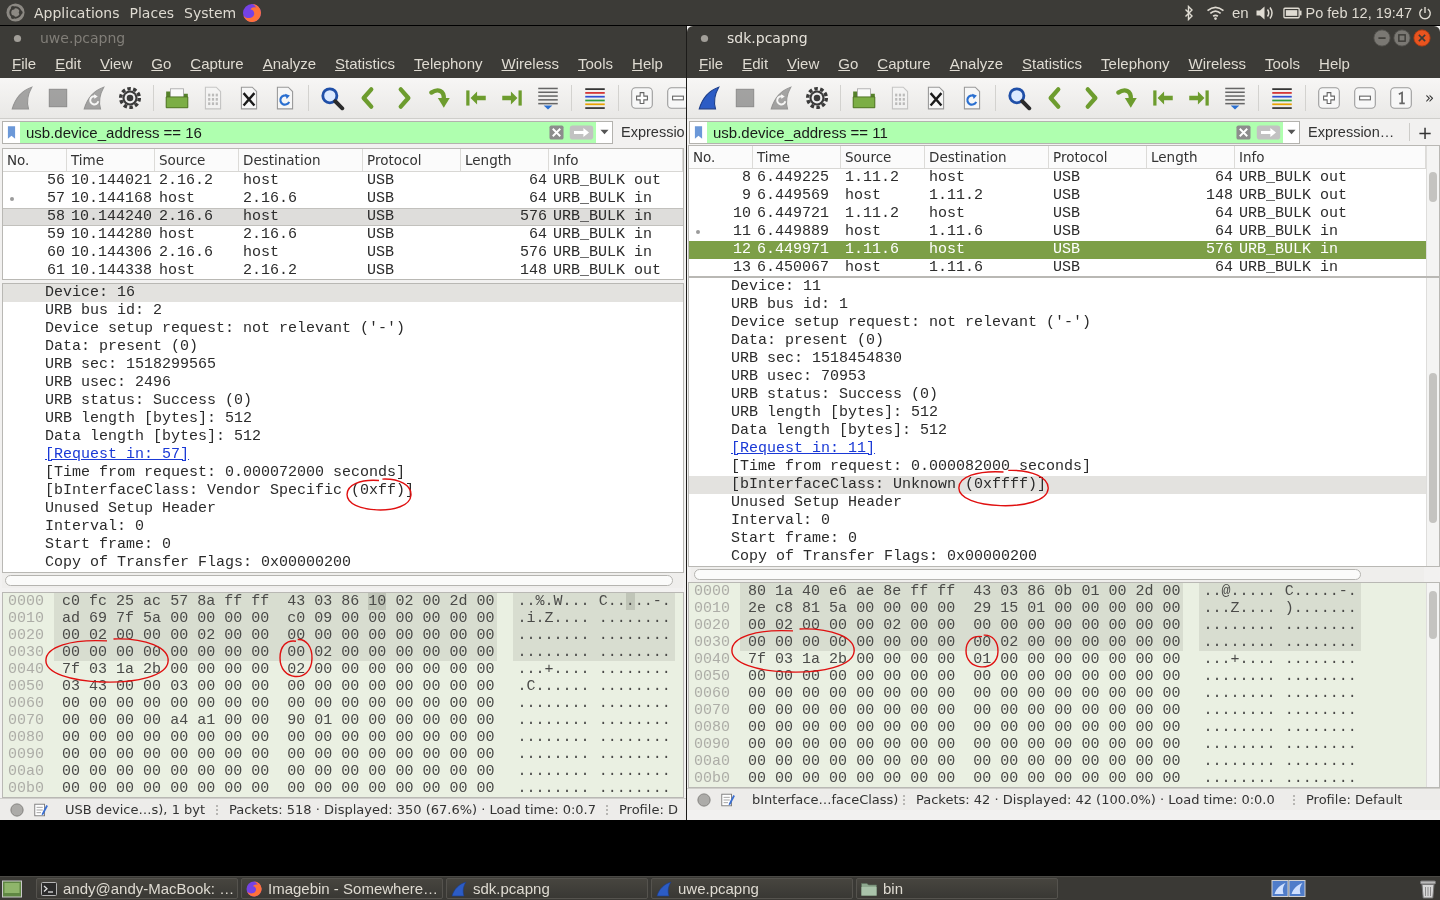  Describe the element at coordinates (15, 12) in the screenshot. I see `circle-logo-icon` at that location.